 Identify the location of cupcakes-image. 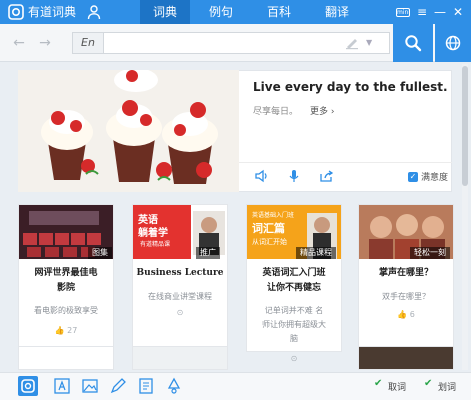
(128, 131).